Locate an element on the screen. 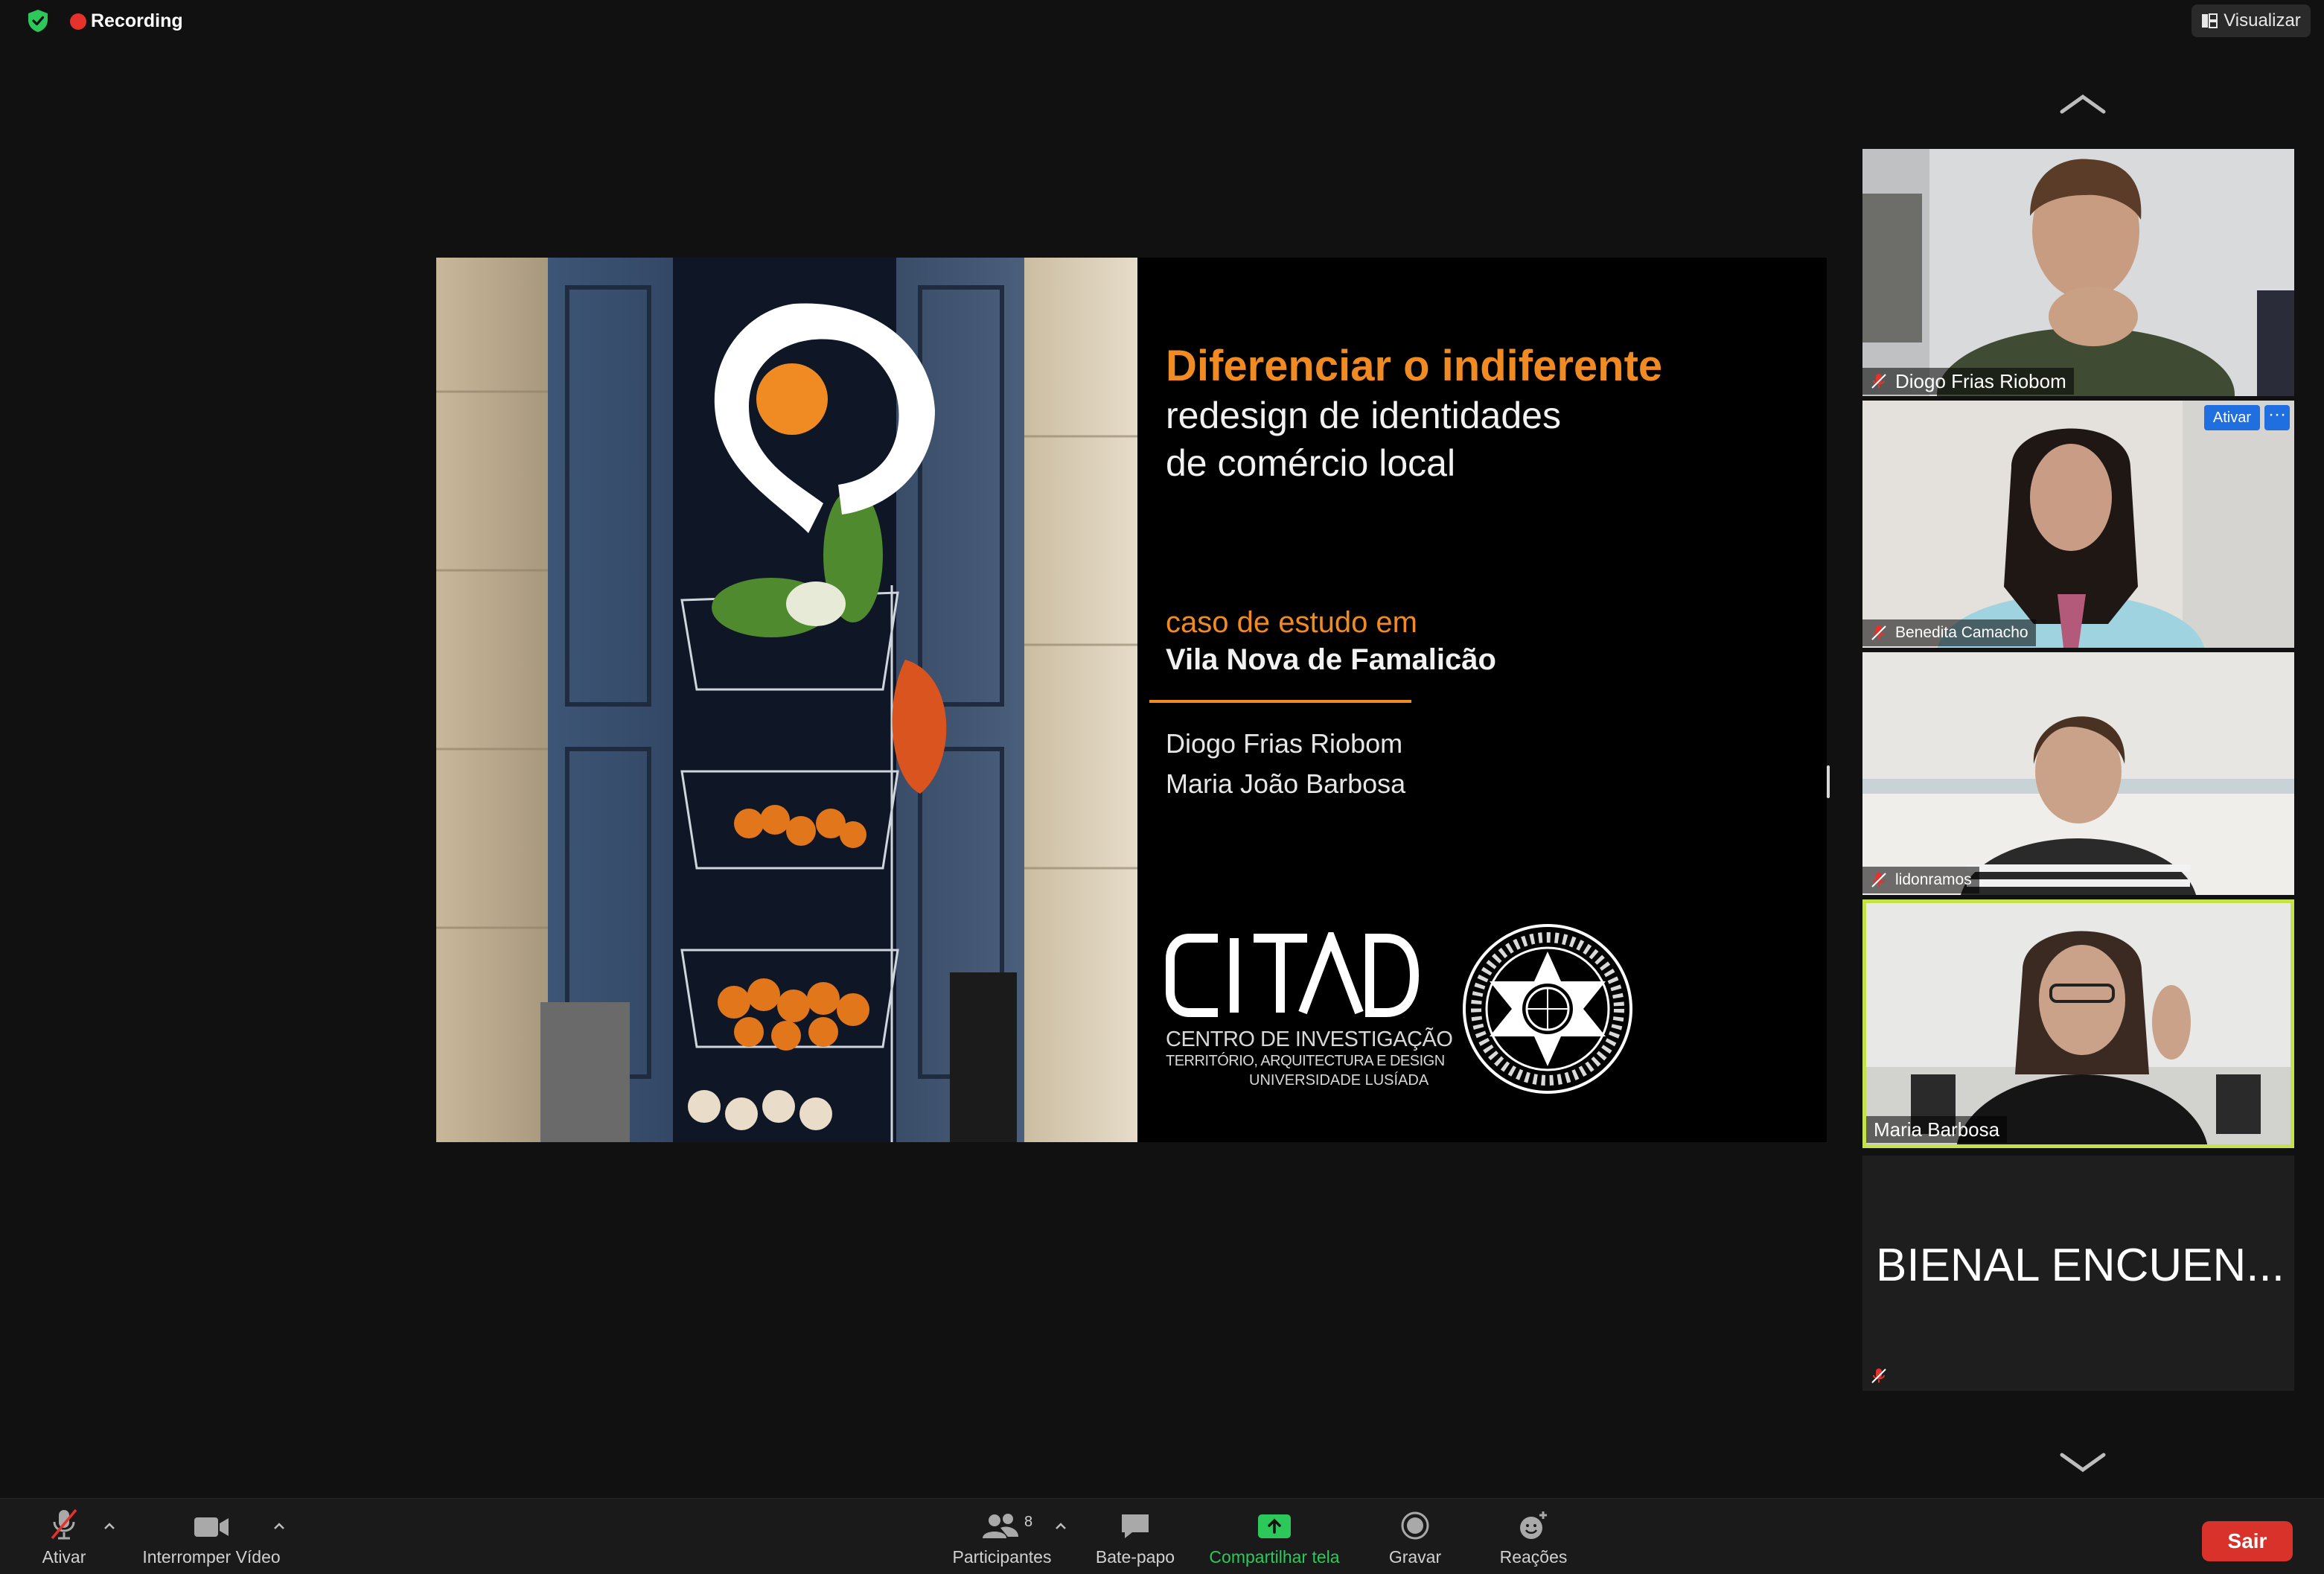  video-tile: Ativar ··· Benedita Camacho is located at coordinates (2078, 524).